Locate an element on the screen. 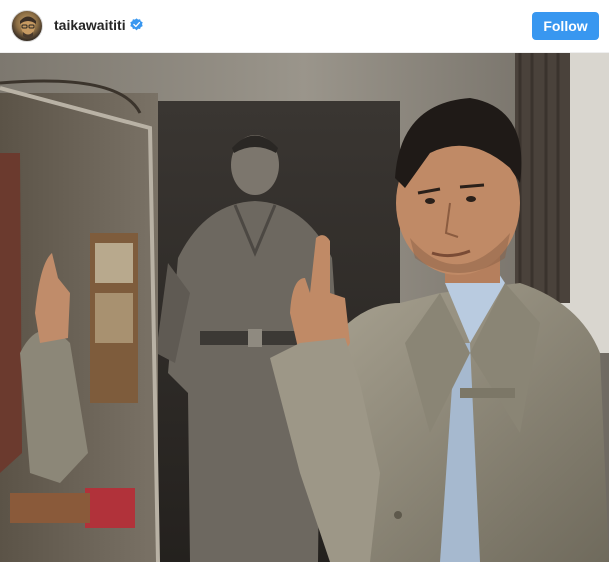 The image size is (609, 562). follow-button: Follow is located at coordinates (565, 26).